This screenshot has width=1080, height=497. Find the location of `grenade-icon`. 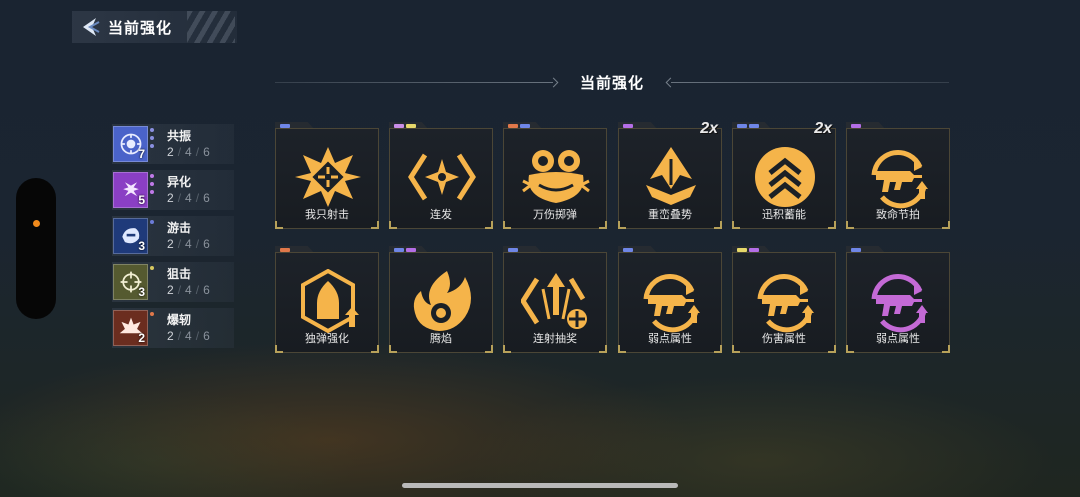

grenade-icon is located at coordinates (556, 177).